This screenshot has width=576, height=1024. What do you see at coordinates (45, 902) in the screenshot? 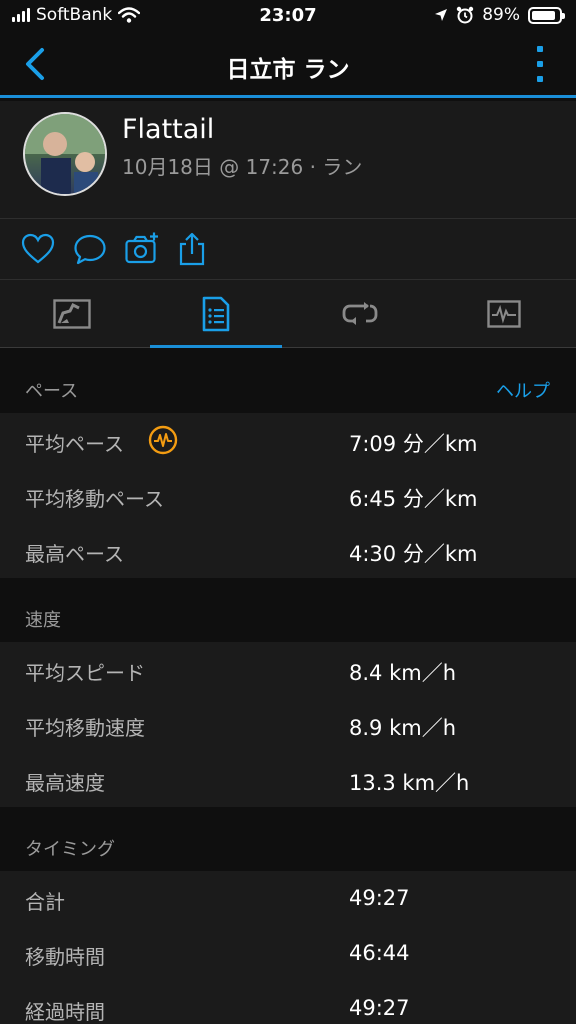
I see `row-label: 合計` at bounding box center [45, 902].